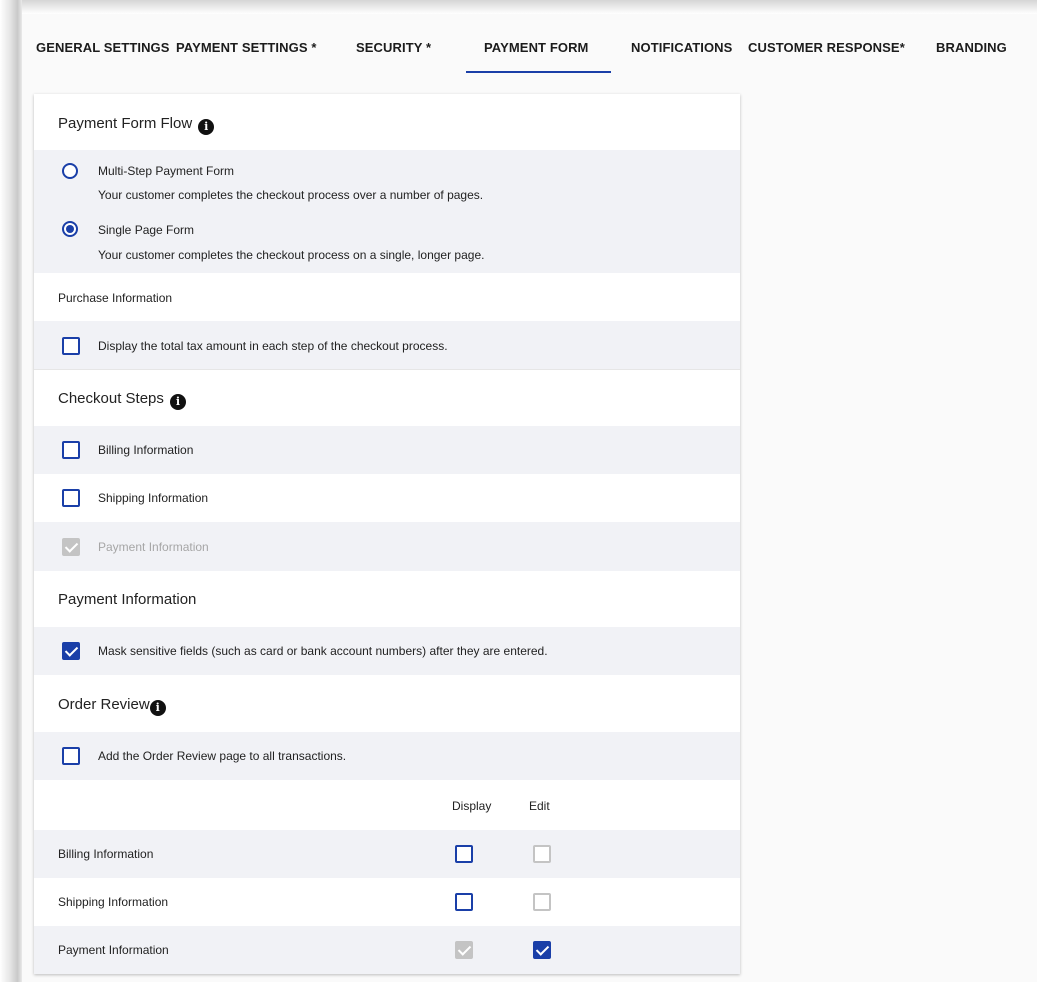  Describe the element at coordinates (127, 599) in the screenshot. I see `section-title-payment-information: Payment Information` at that location.